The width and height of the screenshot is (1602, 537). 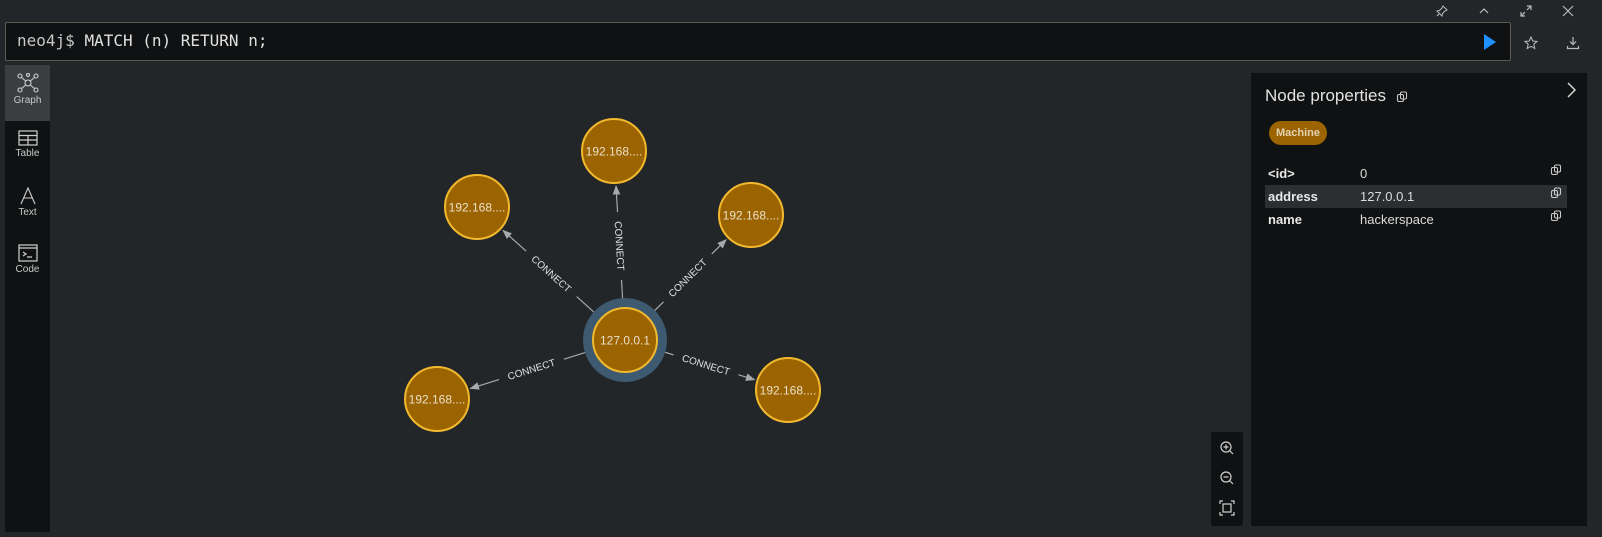 I want to click on property-key: name, so click(x=1285, y=219).